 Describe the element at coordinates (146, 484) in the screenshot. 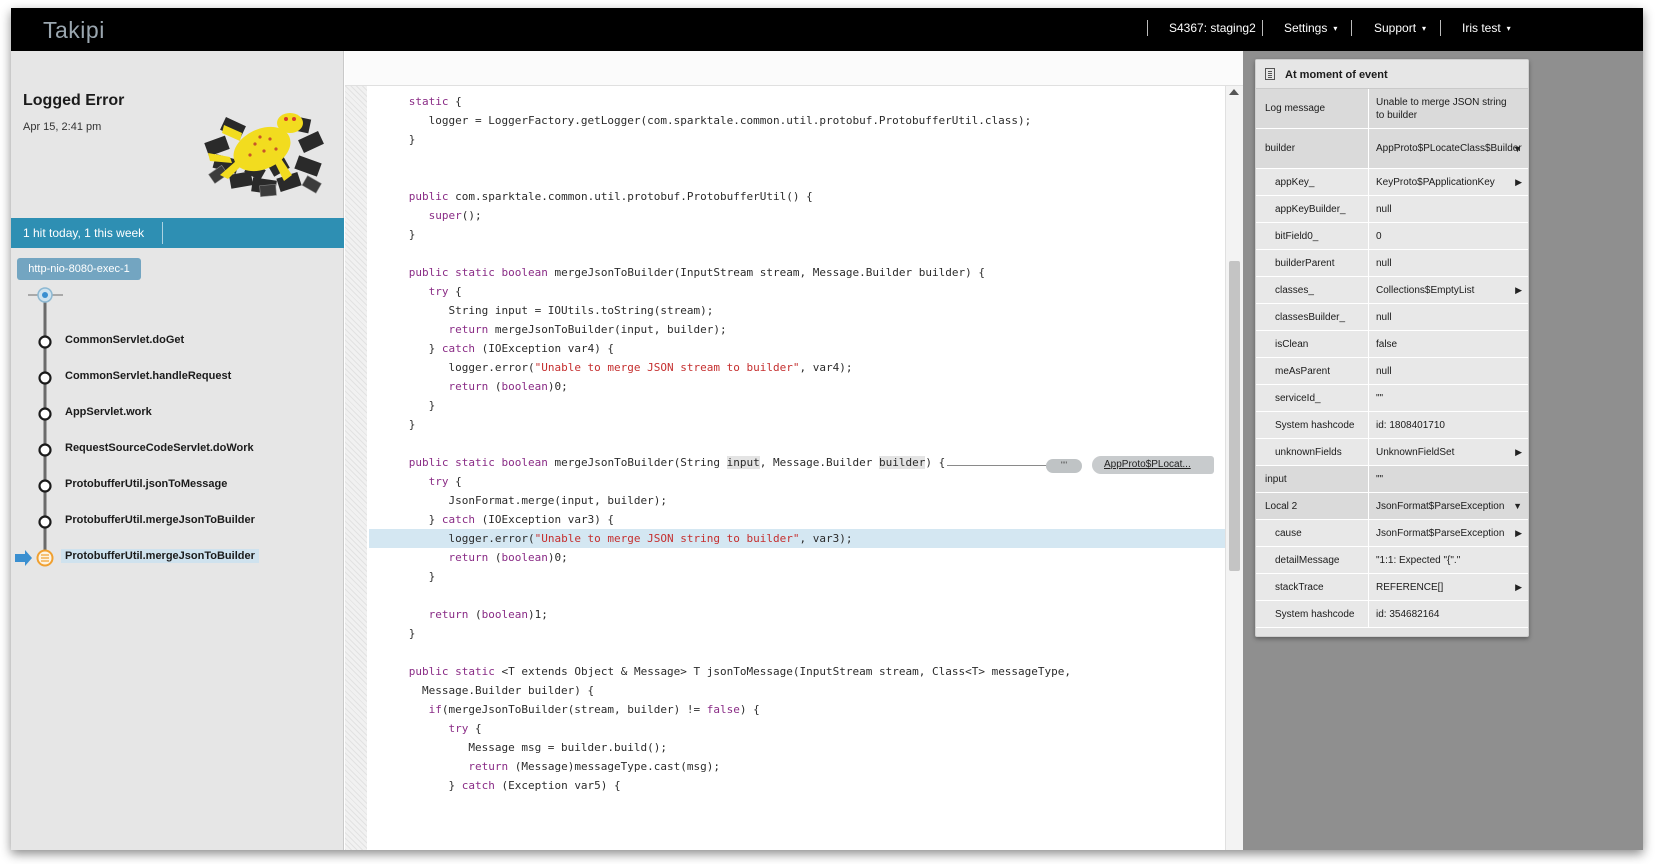

I see `stack-frame: ProtobufferUtil.jsonToMessage` at that location.